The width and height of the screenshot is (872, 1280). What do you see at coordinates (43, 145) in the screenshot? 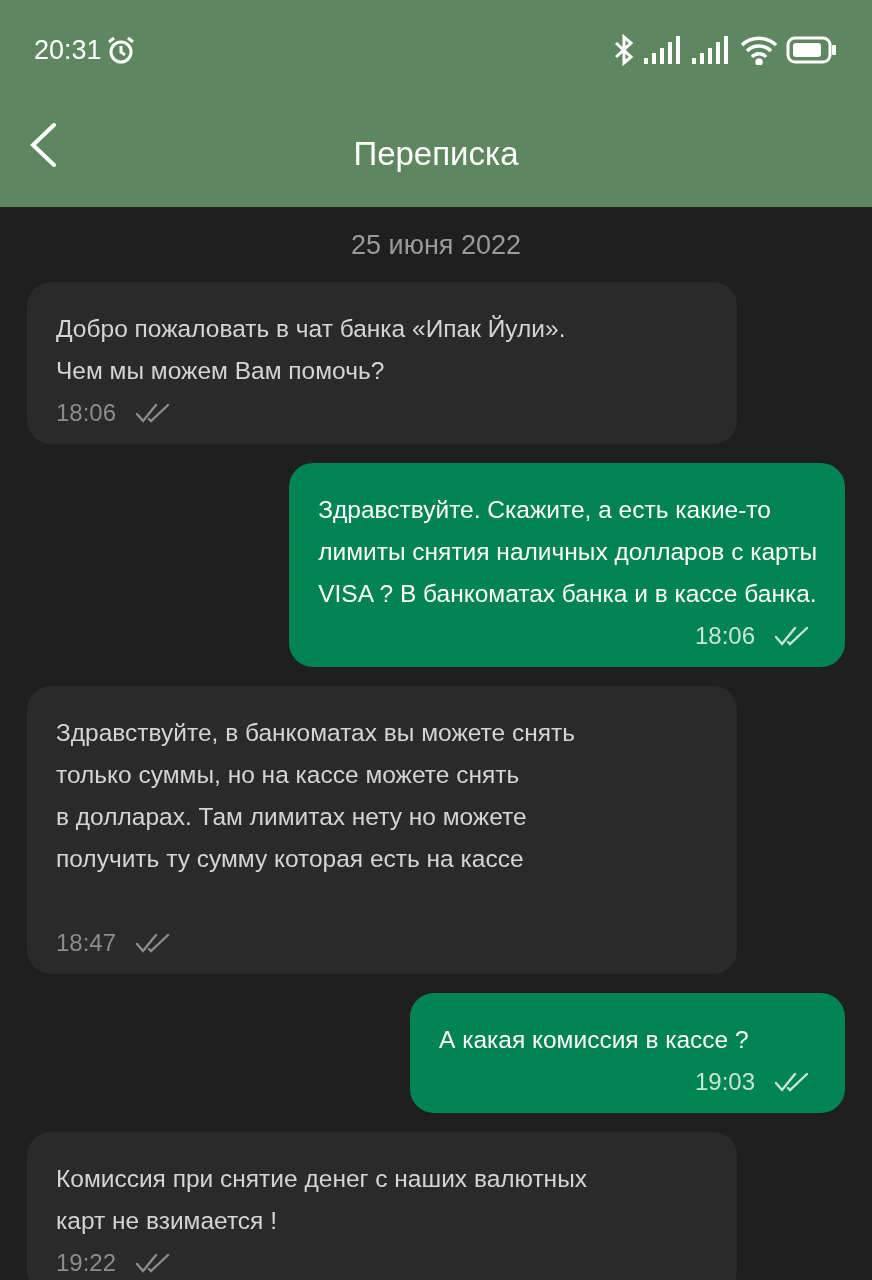
I see `back-icon` at bounding box center [43, 145].